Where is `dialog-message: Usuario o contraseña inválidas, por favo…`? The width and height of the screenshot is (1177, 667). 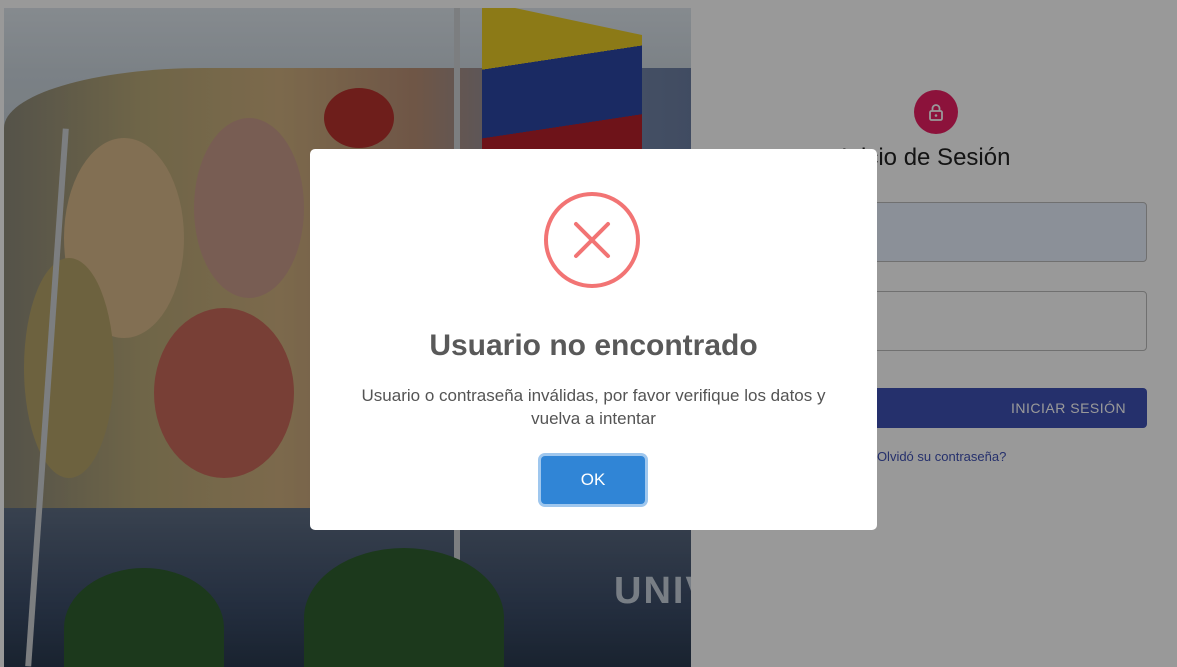
dialog-message: Usuario o contraseña inválidas, por favo… is located at coordinates (593, 407).